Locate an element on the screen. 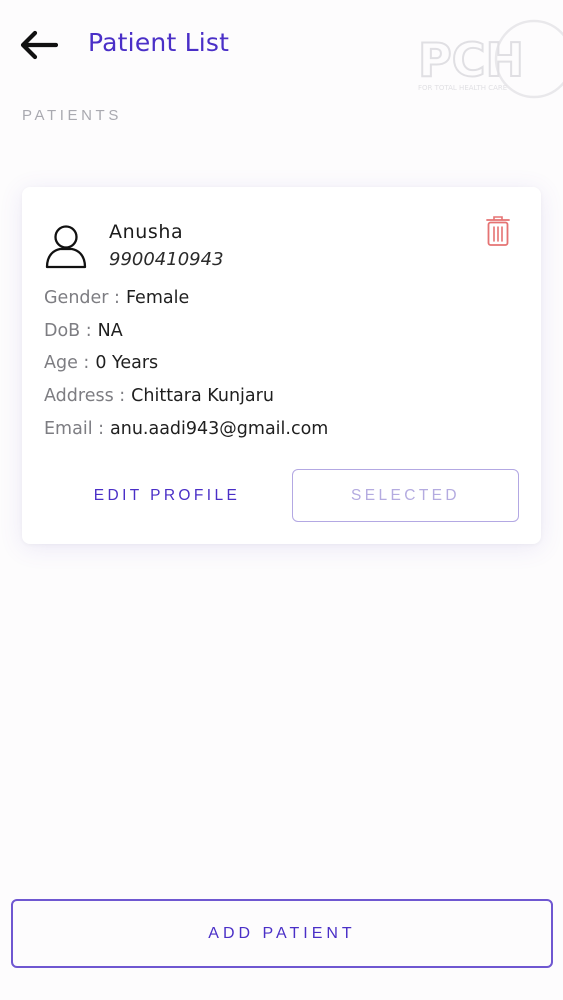  field-email: Email : anu.aadi943@gmail.com is located at coordinates (186, 429).